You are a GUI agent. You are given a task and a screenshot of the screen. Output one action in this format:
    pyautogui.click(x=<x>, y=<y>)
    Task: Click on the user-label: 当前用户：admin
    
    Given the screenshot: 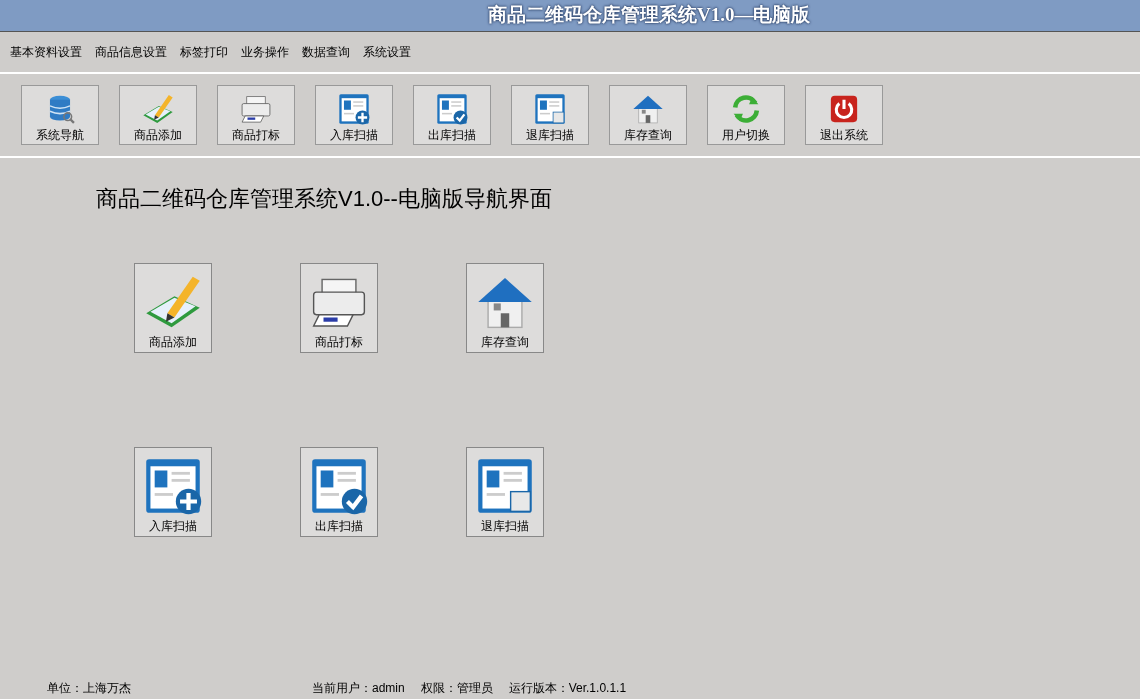 What is the action you would take?
    pyautogui.click(x=358, y=688)
    